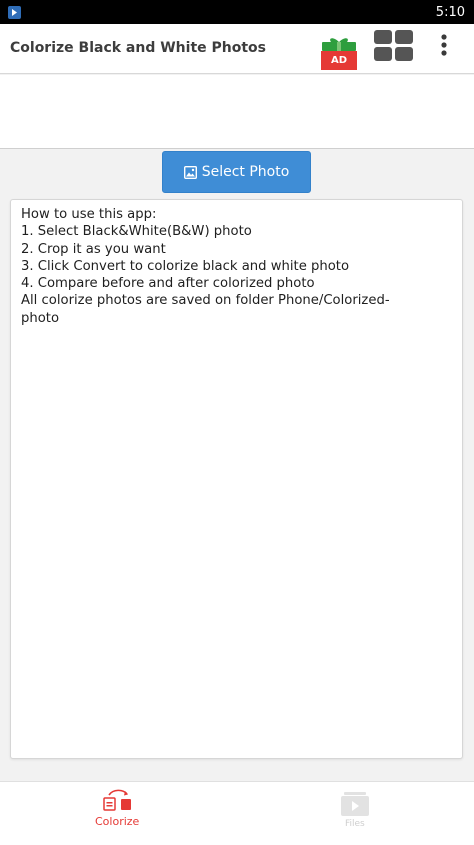 This screenshot has height=845, width=474. What do you see at coordinates (190, 172) in the screenshot?
I see `image-icon` at bounding box center [190, 172].